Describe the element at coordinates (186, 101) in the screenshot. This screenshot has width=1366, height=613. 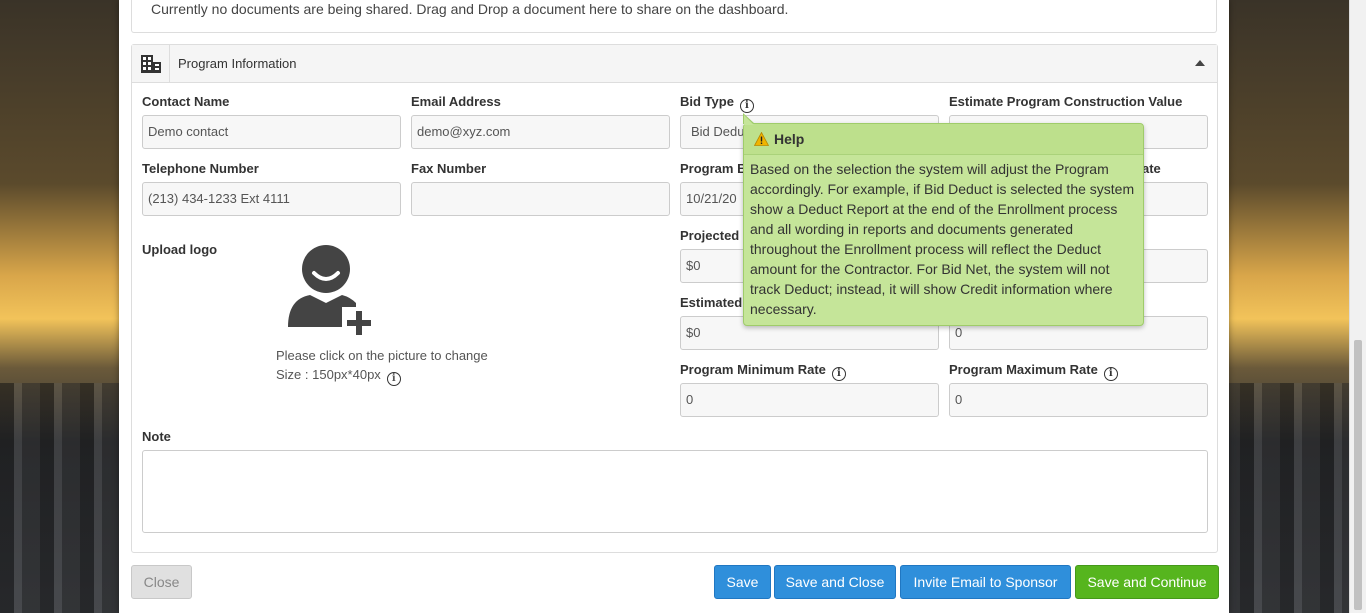
I see `contact-name-label: Contact Name` at that location.